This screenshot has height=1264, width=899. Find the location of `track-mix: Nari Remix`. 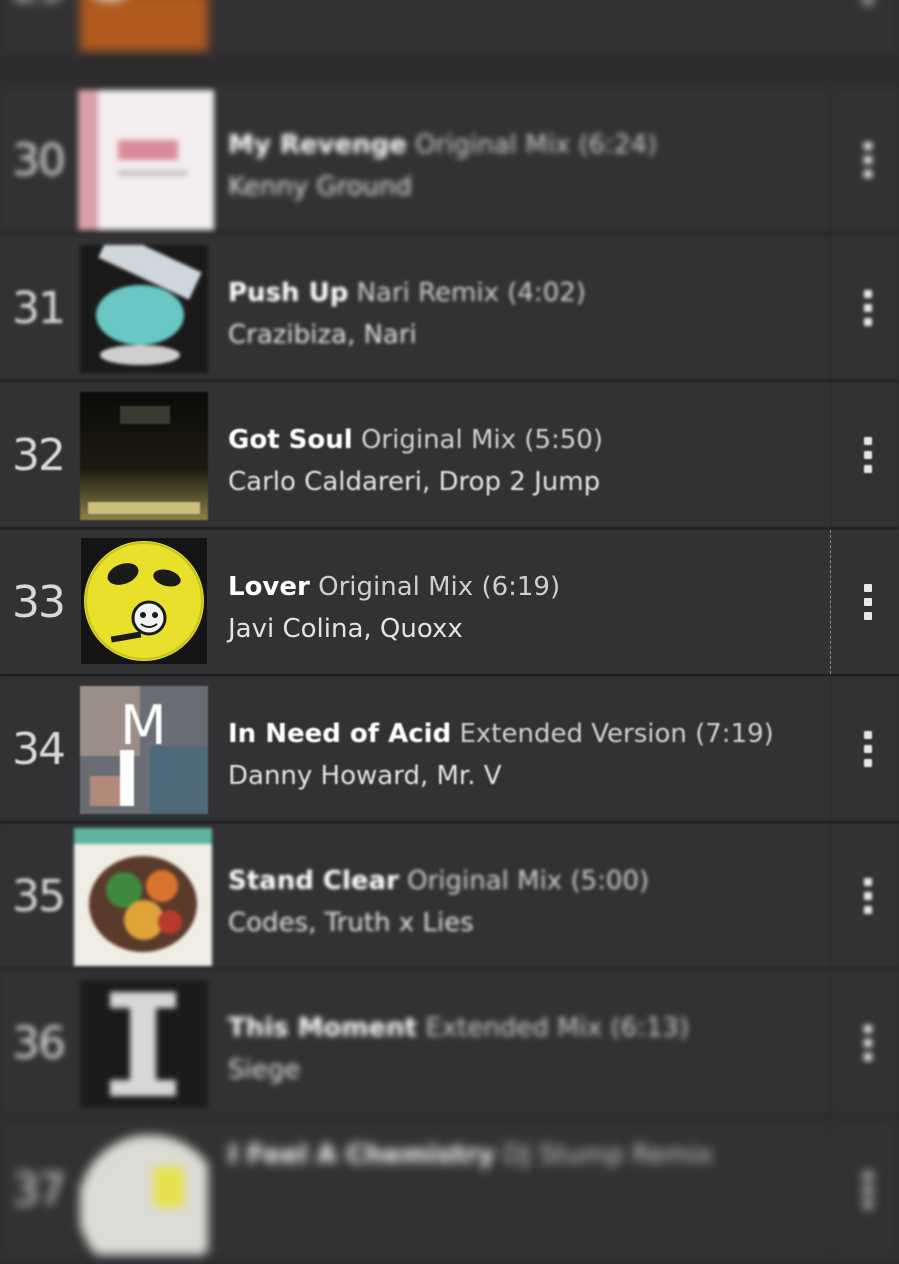

track-mix: Nari Remix is located at coordinates (427, 293).